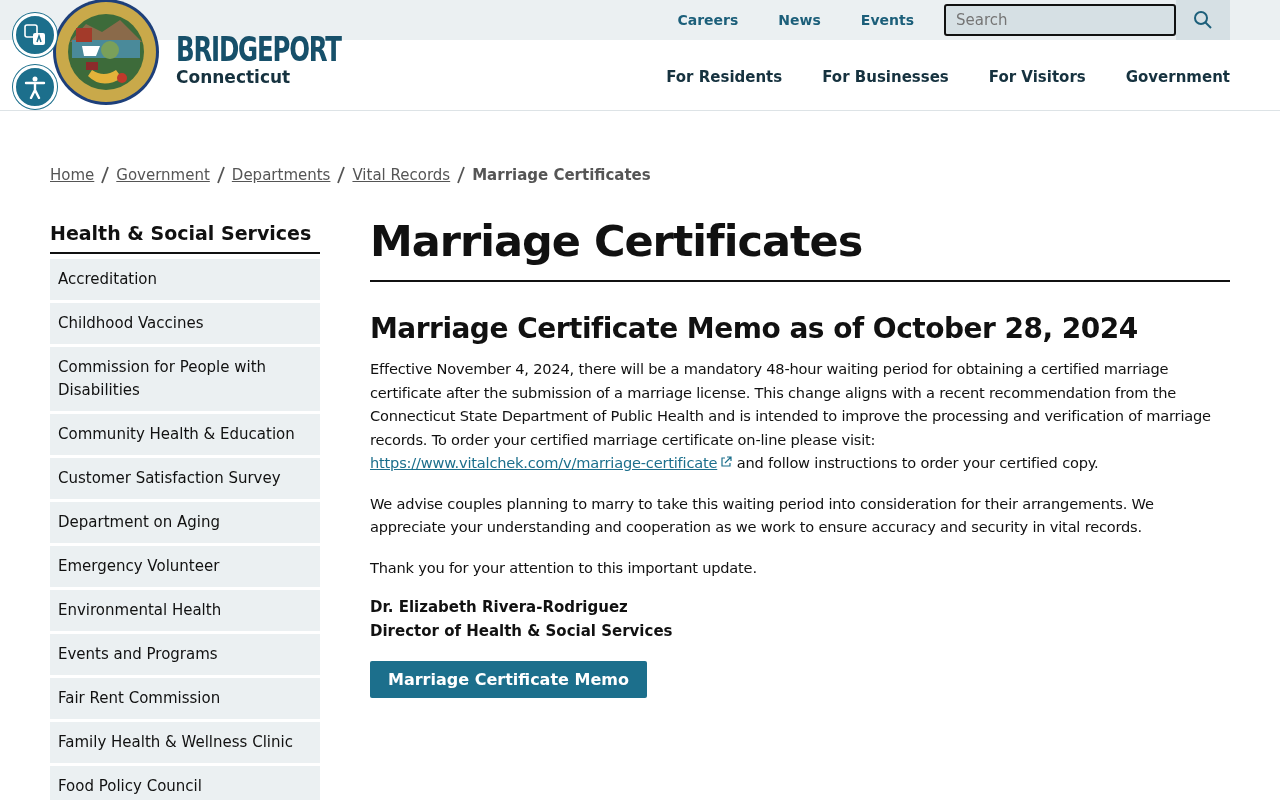  I want to click on utility-link: Events, so click(887, 20).